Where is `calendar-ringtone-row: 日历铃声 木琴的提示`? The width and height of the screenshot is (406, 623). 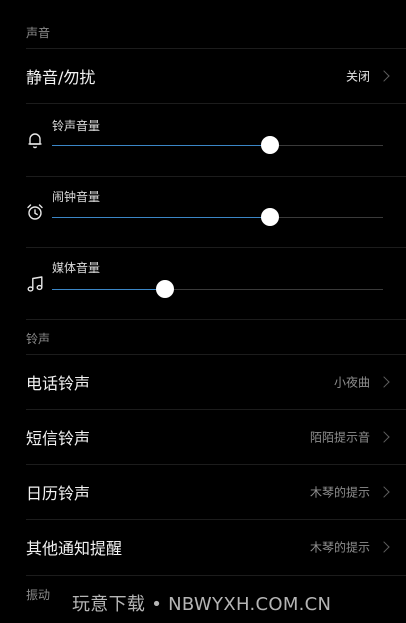
calendar-ringtone-row: 日历铃声 木琴的提示 is located at coordinates (203, 492).